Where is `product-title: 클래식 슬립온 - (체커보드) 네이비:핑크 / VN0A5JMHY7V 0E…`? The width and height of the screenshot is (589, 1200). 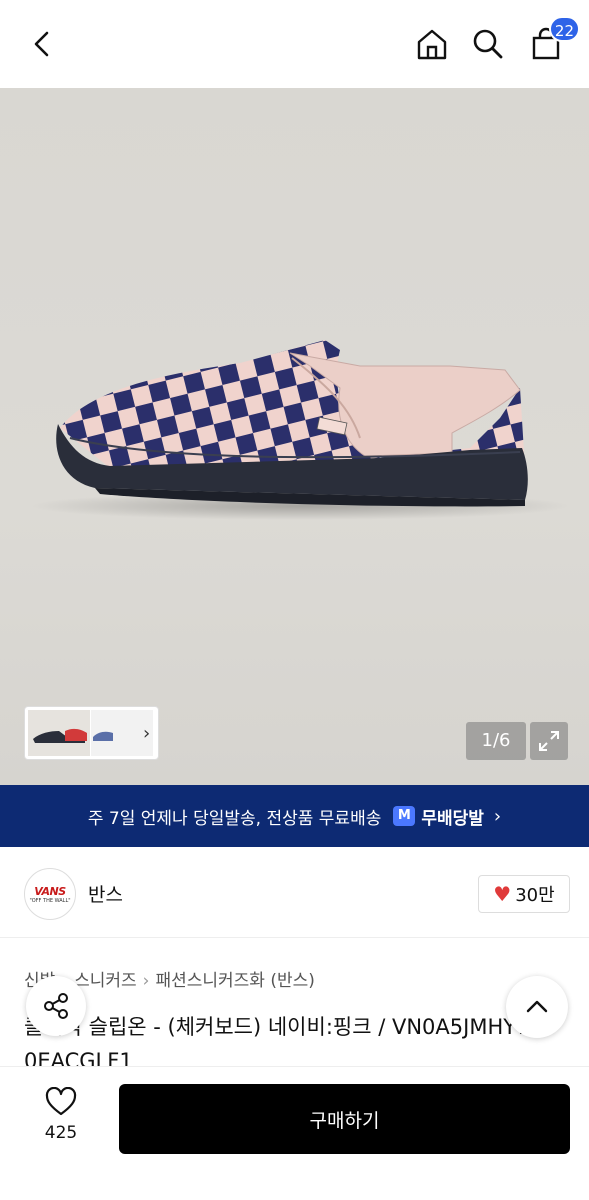
product-title: 클래식 슬립온 - (체커보드) 네이비:핑크 / VN0A5JMHY7V 0E… is located at coordinates (284, 1042).